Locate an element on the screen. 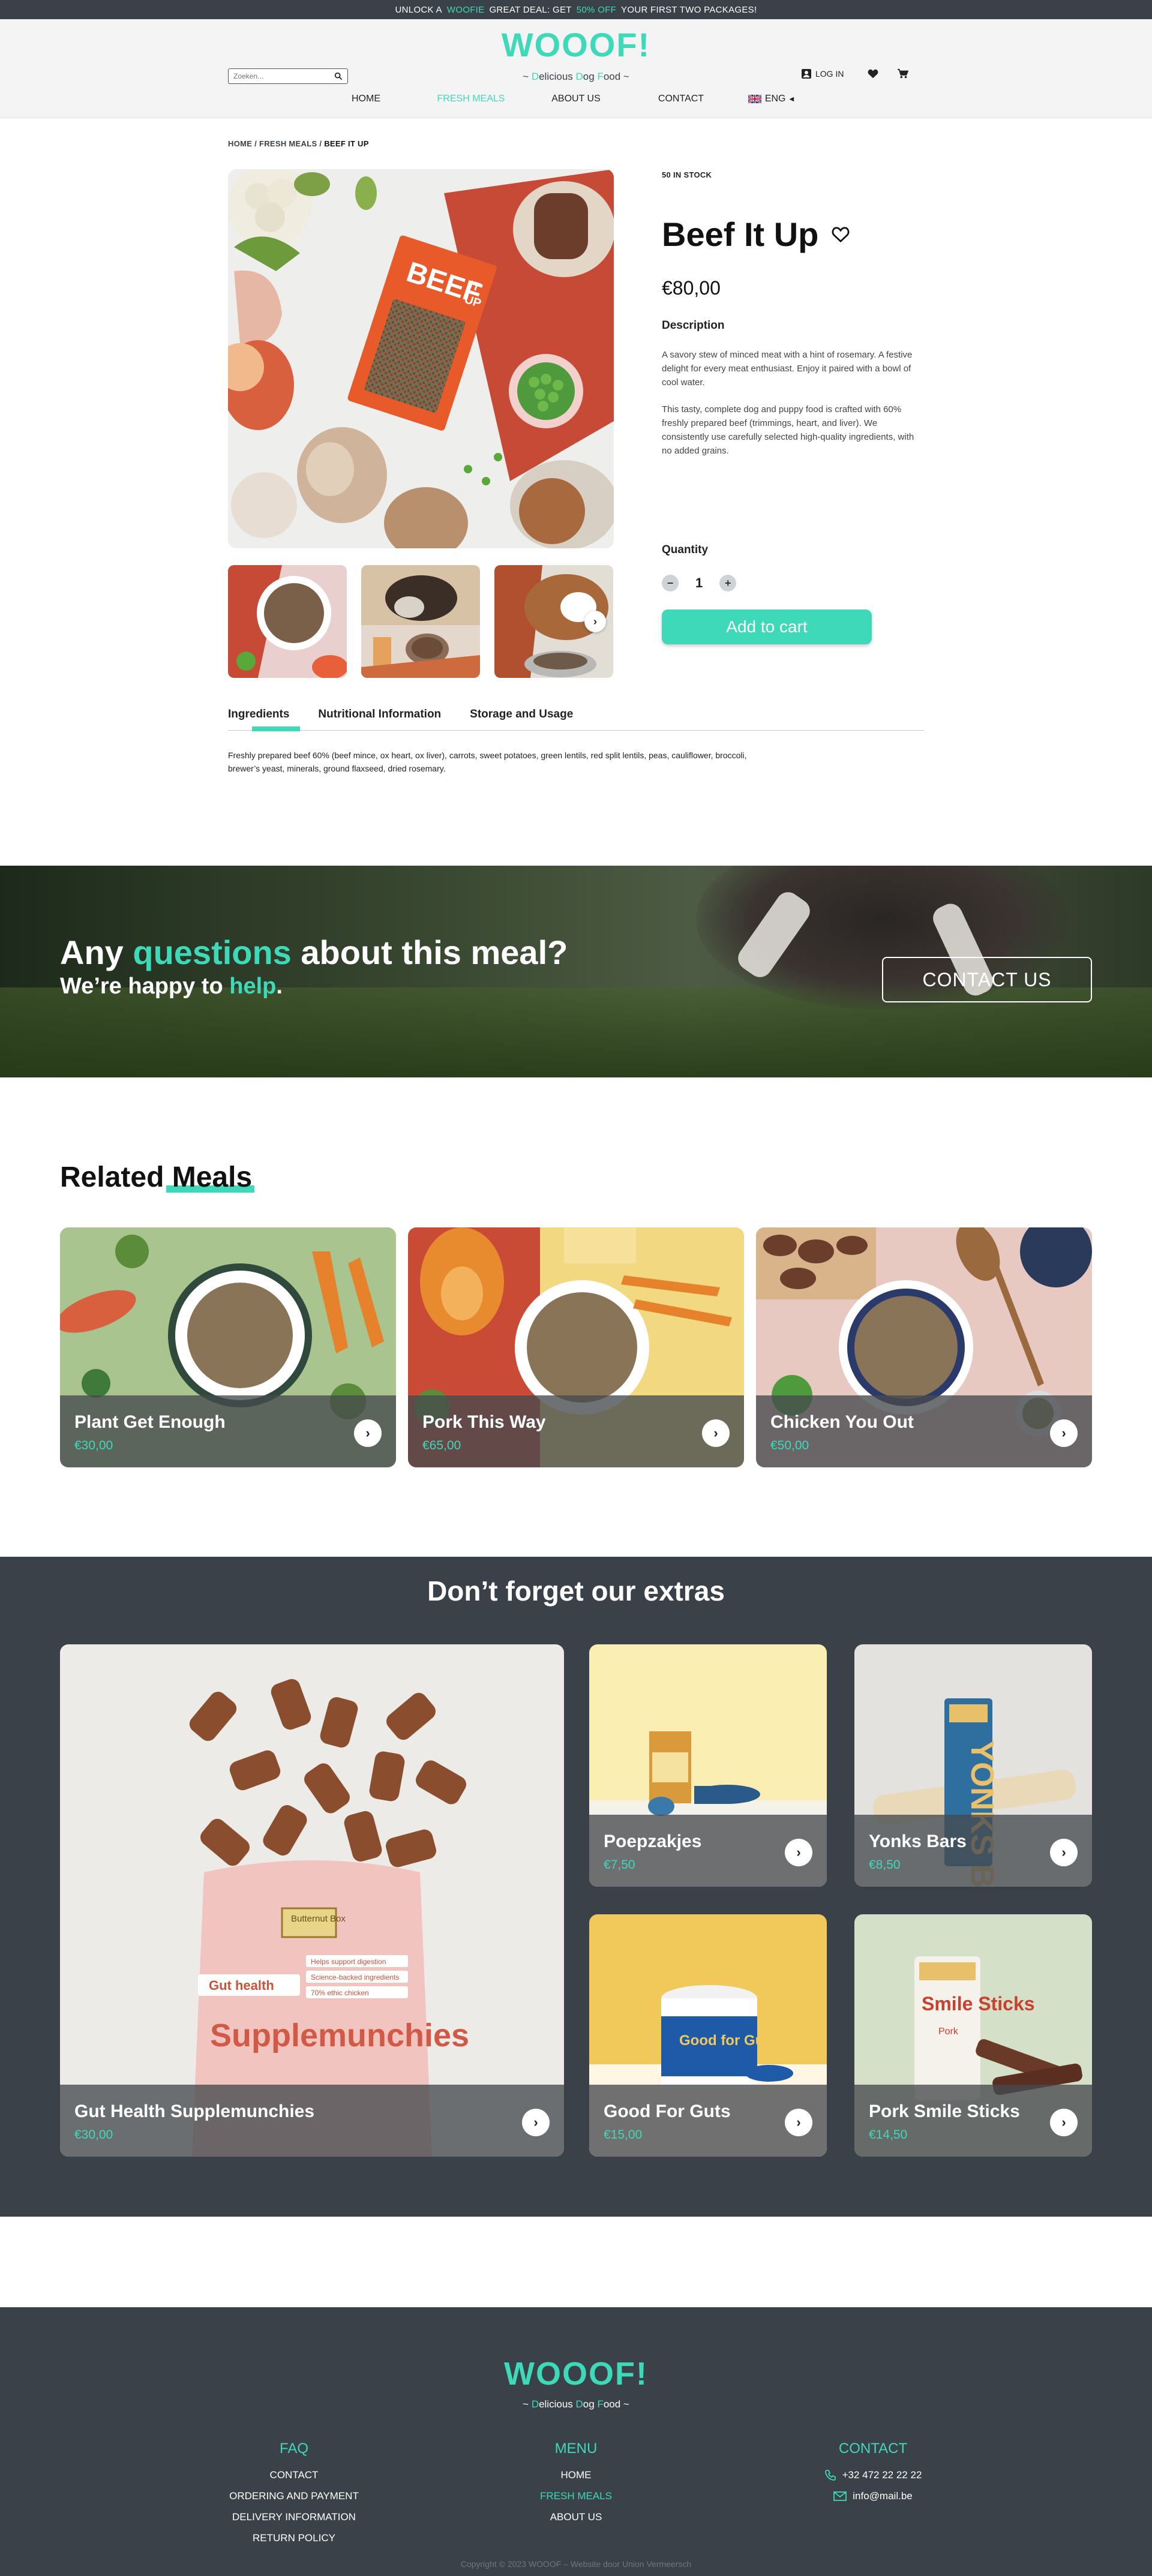 The image size is (1152, 2576). quantity-value: 1 is located at coordinates (699, 583).